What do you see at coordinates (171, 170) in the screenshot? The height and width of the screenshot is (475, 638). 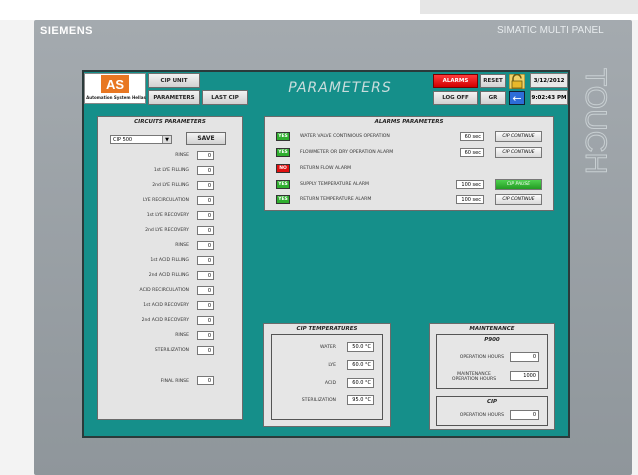 I see `circuit-row-label: 1st LYE FILLING` at bounding box center [171, 170].